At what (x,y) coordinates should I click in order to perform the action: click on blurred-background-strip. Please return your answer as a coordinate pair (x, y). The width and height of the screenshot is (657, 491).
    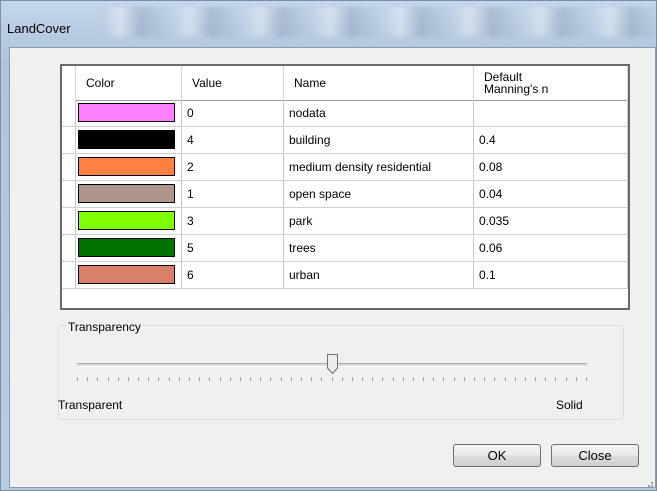
    Looking at the image, I should click on (379, 22).